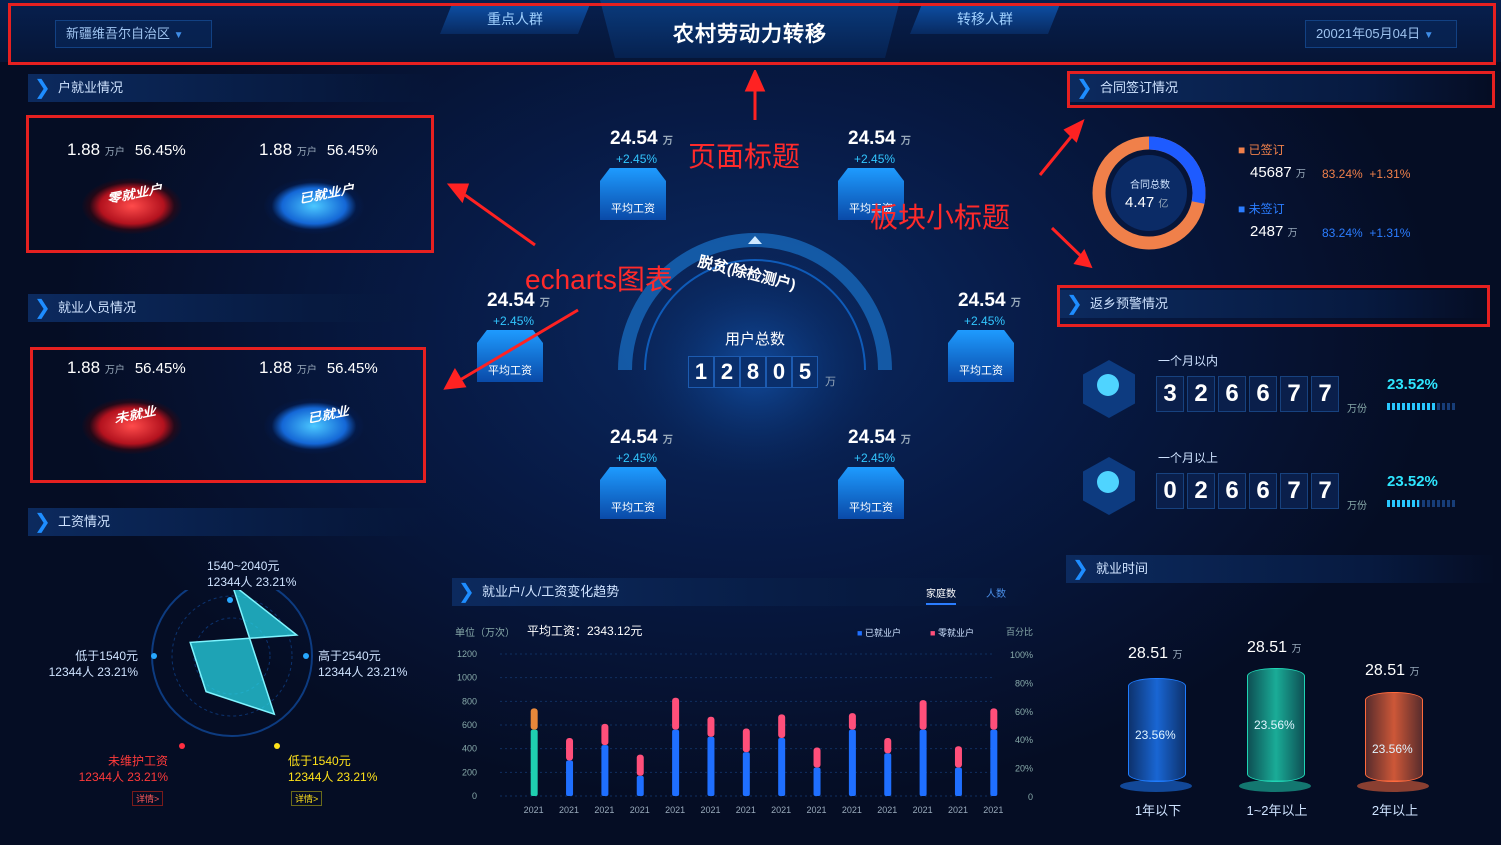 The height and width of the screenshot is (845, 1501). Describe the element at coordinates (252, 582) in the screenshot. I see `radar-label-sub: 12344人 23.21%` at that location.